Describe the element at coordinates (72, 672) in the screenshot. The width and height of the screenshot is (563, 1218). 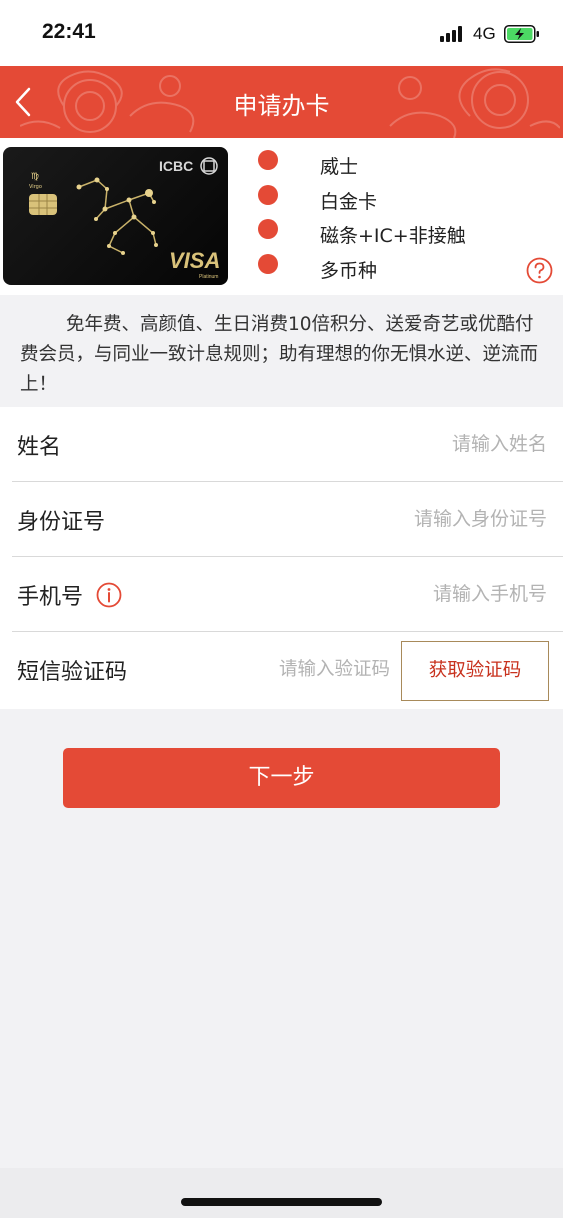
I see `sms-code-label: 短信验证码` at that location.